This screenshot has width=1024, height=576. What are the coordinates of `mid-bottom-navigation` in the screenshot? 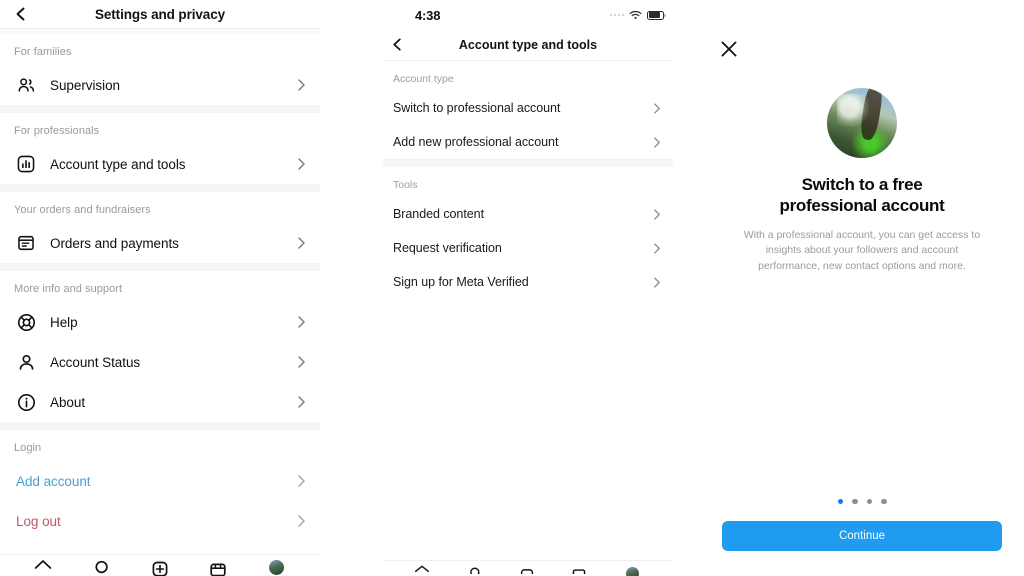 It's located at (528, 568).